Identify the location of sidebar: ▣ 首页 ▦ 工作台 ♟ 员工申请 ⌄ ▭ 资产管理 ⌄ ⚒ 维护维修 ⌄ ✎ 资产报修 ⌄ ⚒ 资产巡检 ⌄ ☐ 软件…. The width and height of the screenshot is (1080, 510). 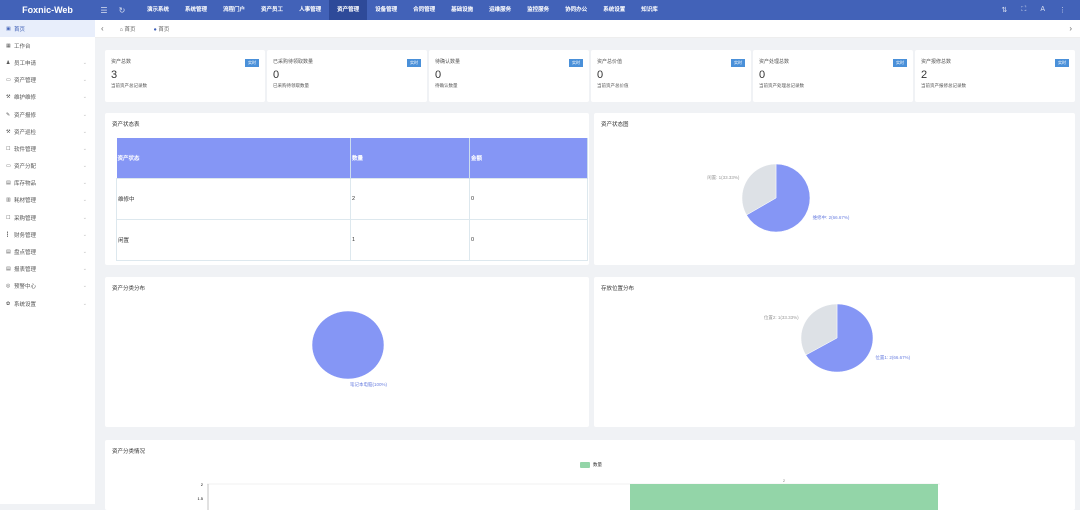
(47, 262).